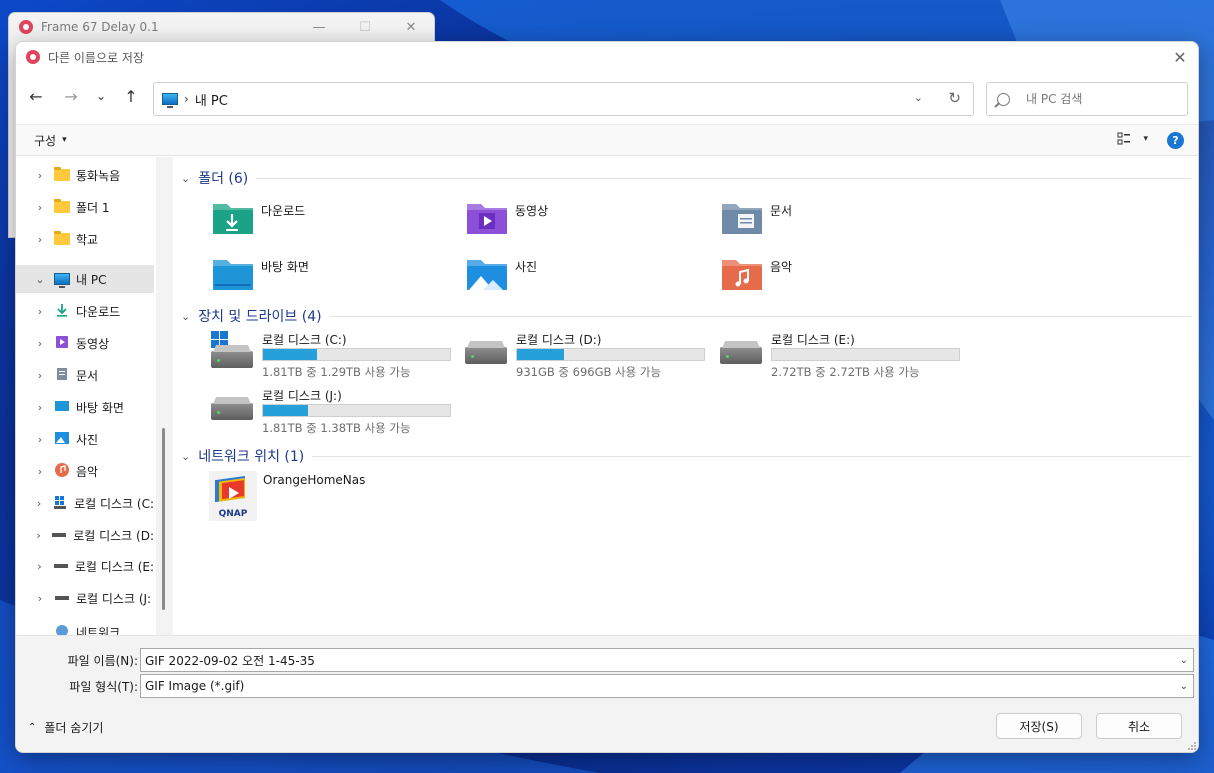 This screenshot has width=1214, height=773. I want to click on drives-group-header: ⌄ 장치 및 드라이브 (4), so click(686, 316).